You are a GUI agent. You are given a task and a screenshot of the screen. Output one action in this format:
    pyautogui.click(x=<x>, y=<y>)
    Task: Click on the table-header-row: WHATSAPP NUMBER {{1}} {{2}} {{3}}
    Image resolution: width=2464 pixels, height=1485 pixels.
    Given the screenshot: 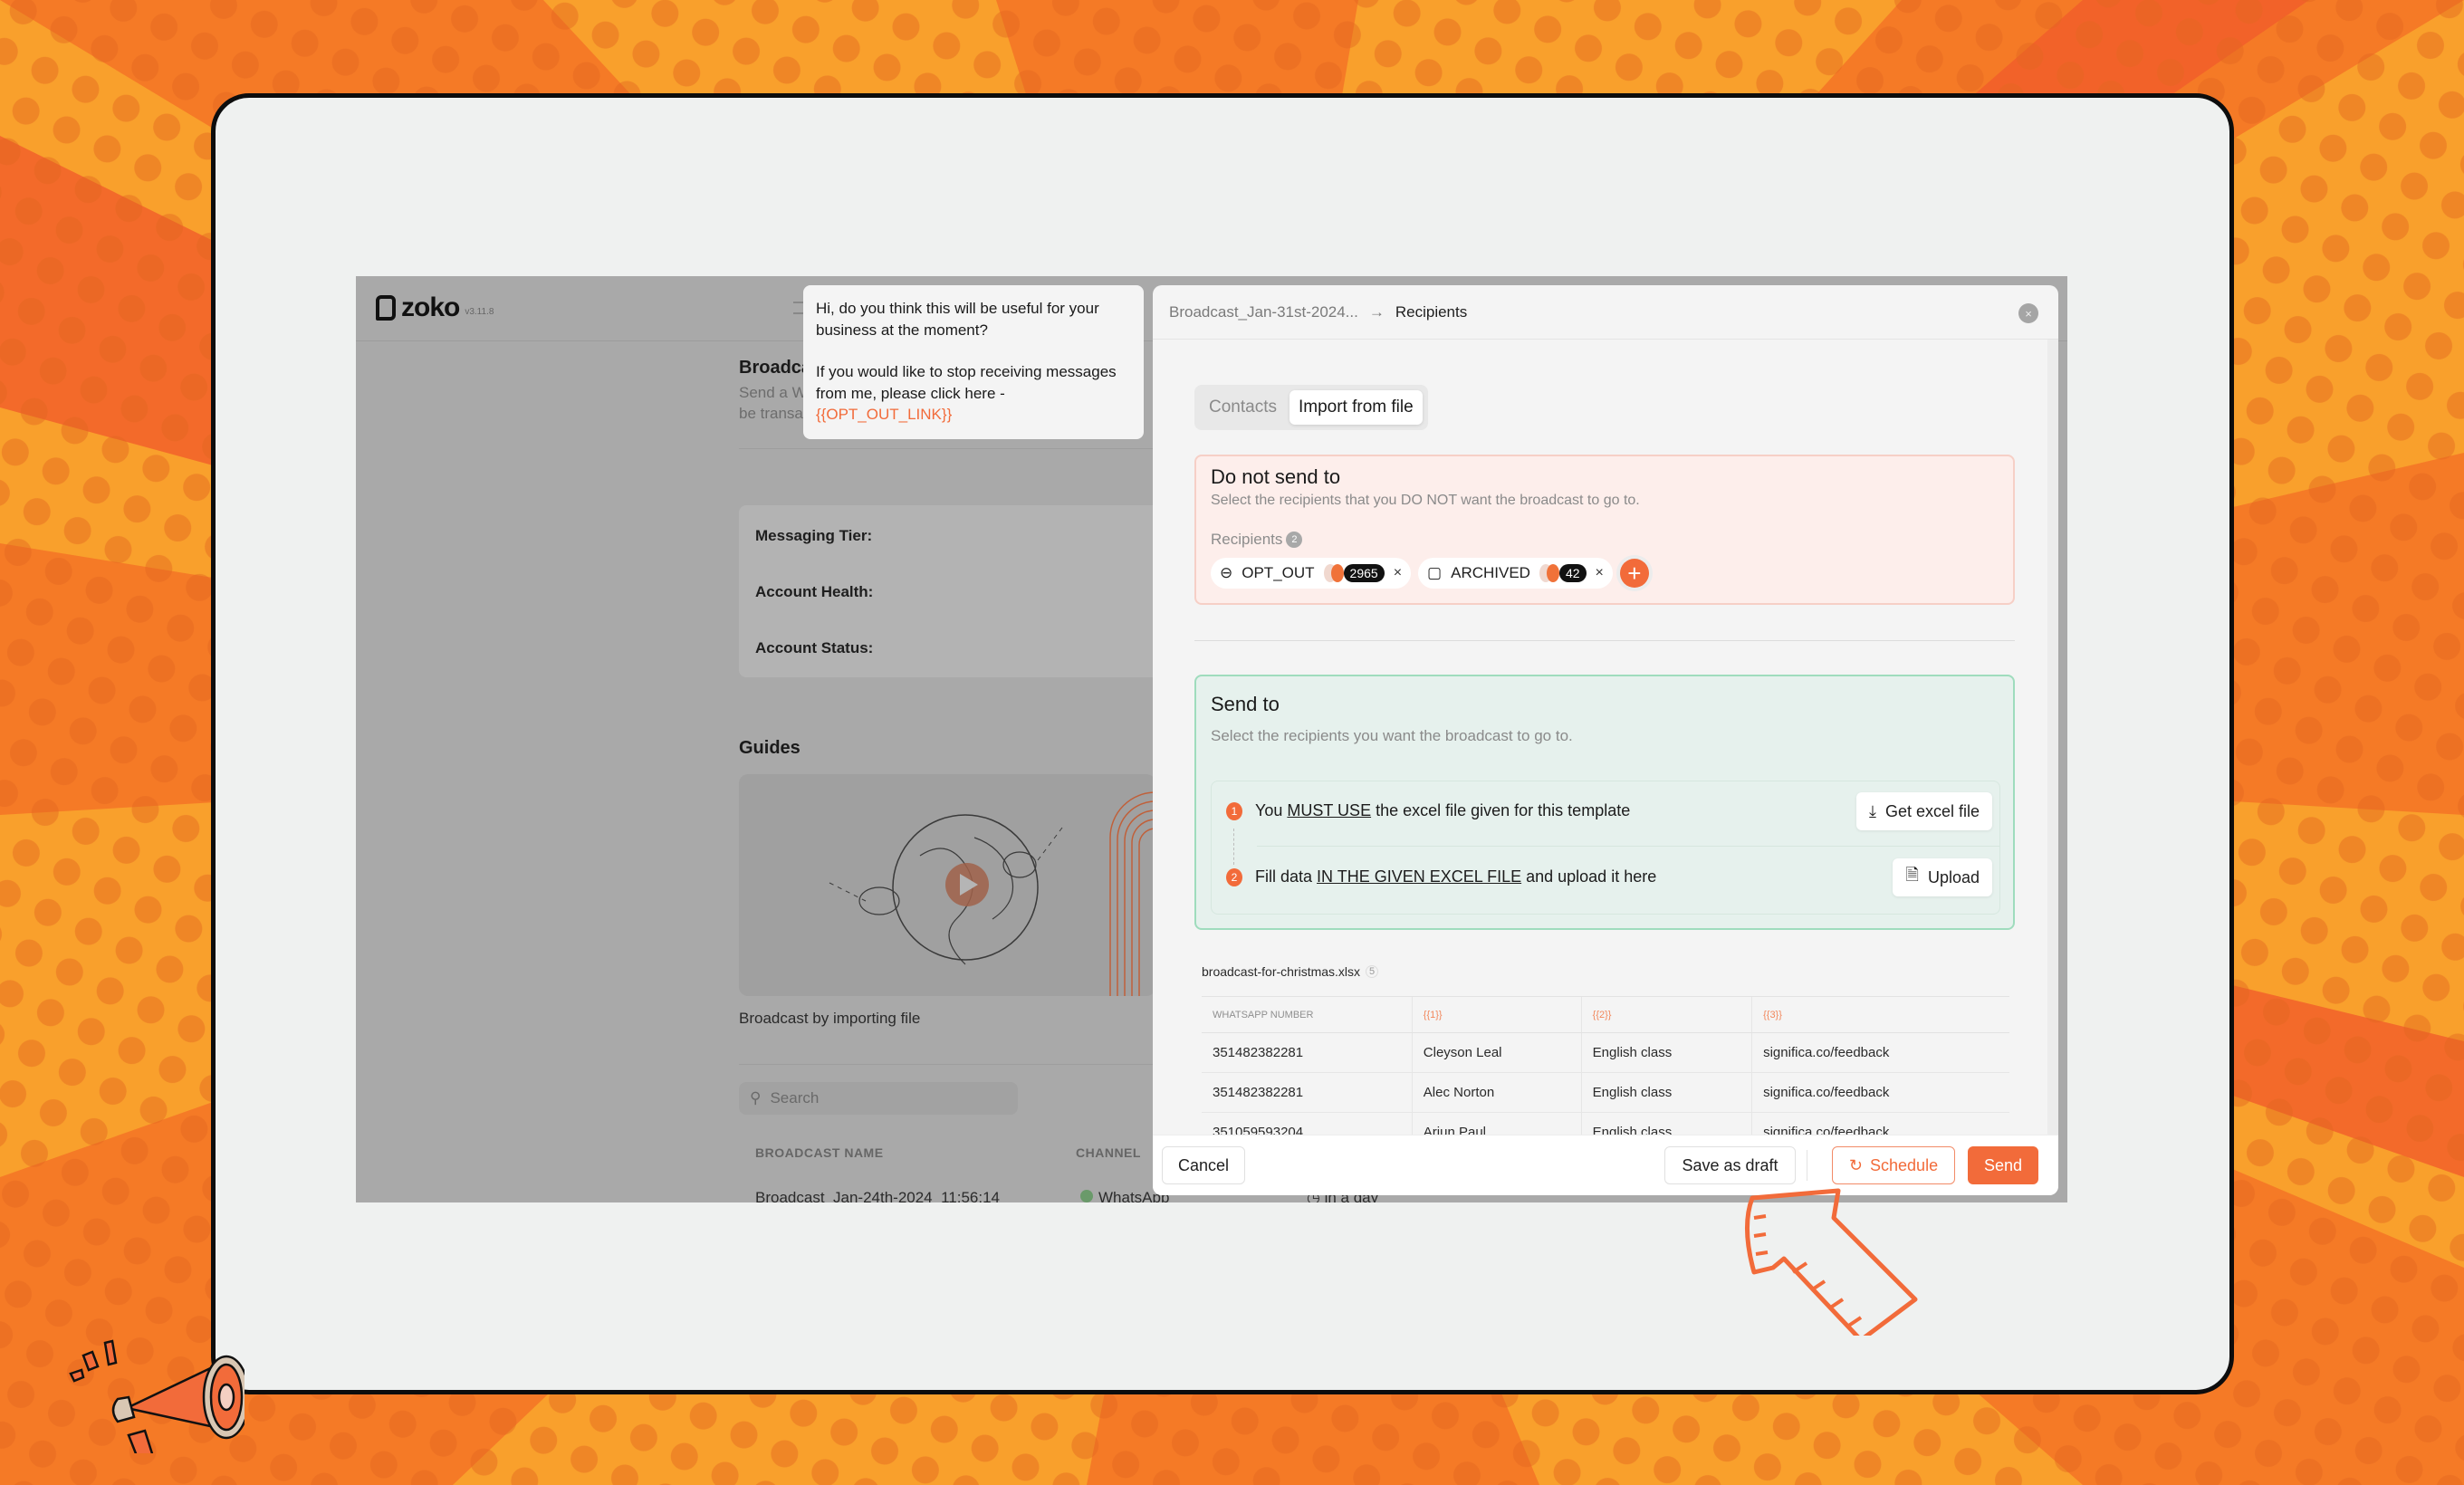 What is the action you would take?
    pyautogui.click(x=1605, y=1015)
    